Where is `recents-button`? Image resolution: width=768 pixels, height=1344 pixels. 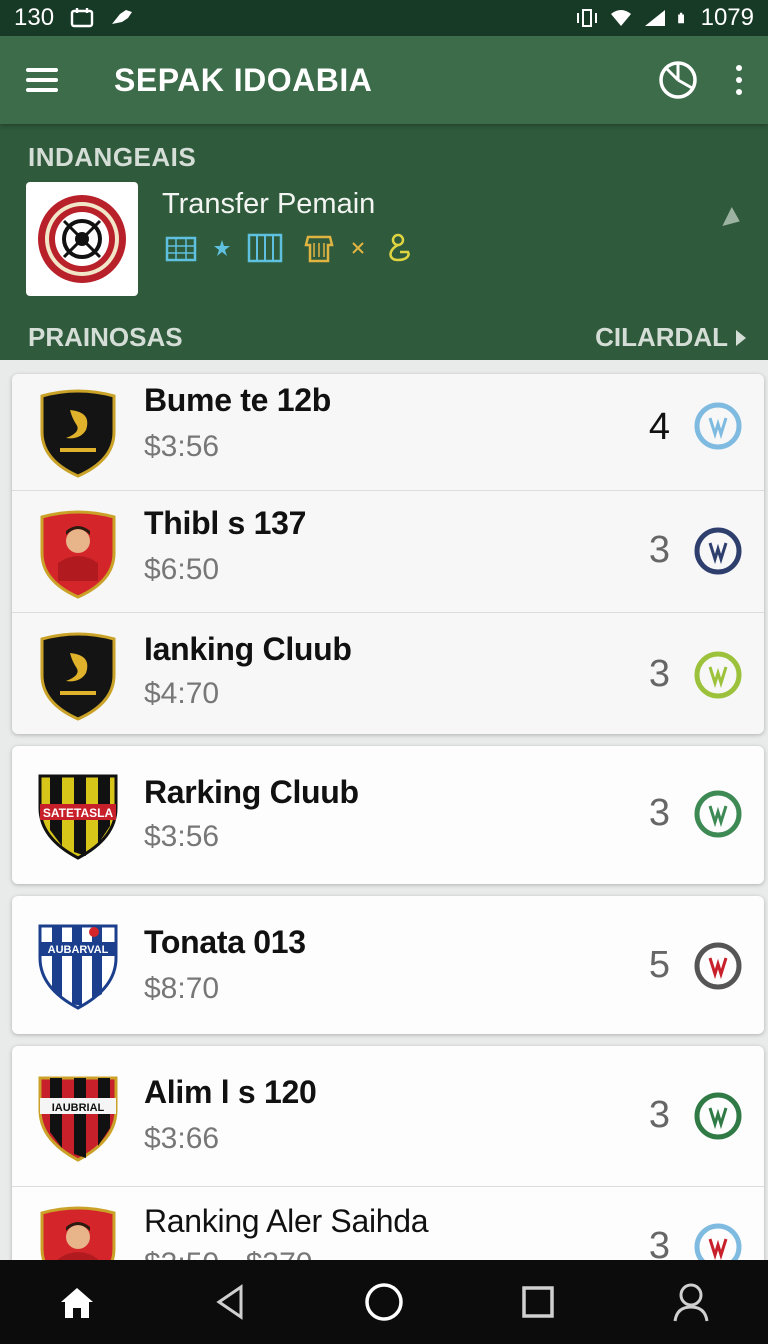 recents-button is located at coordinates (538, 1302).